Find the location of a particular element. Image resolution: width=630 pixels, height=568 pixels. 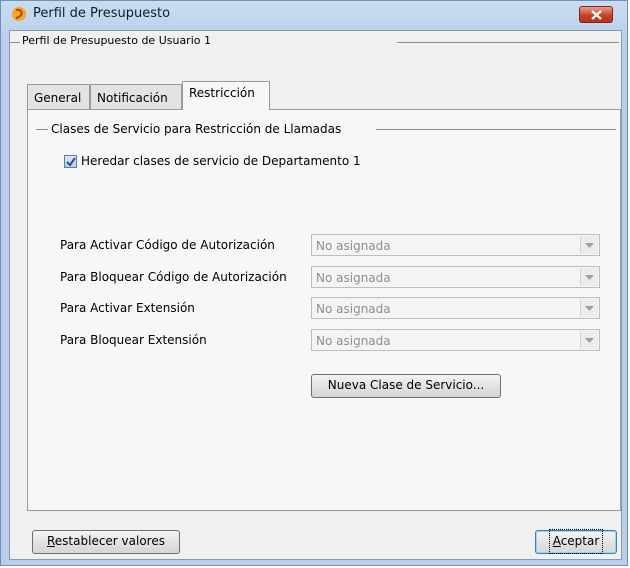

activate-auth-code-select: No asignada is located at coordinates (455, 245).